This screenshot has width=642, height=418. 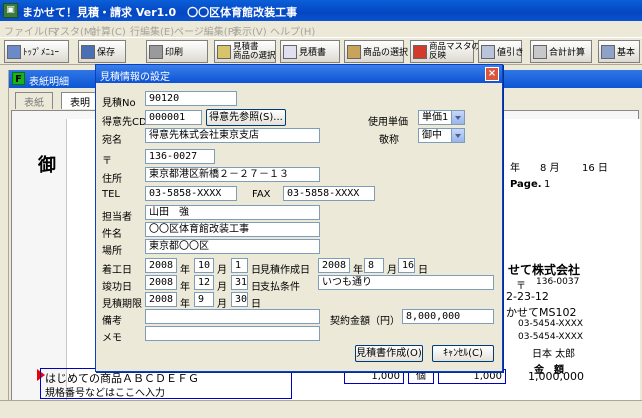 I want to click on subject-field: 〇〇区体育館改装工事, so click(x=232, y=229).